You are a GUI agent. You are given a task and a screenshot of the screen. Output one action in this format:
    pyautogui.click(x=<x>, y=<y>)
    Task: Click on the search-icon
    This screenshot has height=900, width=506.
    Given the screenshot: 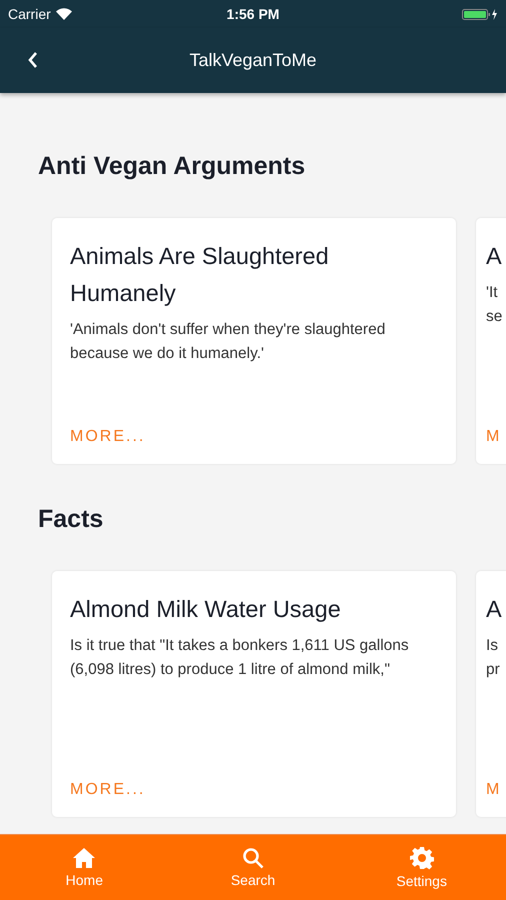 What is the action you would take?
    pyautogui.click(x=253, y=858)
    